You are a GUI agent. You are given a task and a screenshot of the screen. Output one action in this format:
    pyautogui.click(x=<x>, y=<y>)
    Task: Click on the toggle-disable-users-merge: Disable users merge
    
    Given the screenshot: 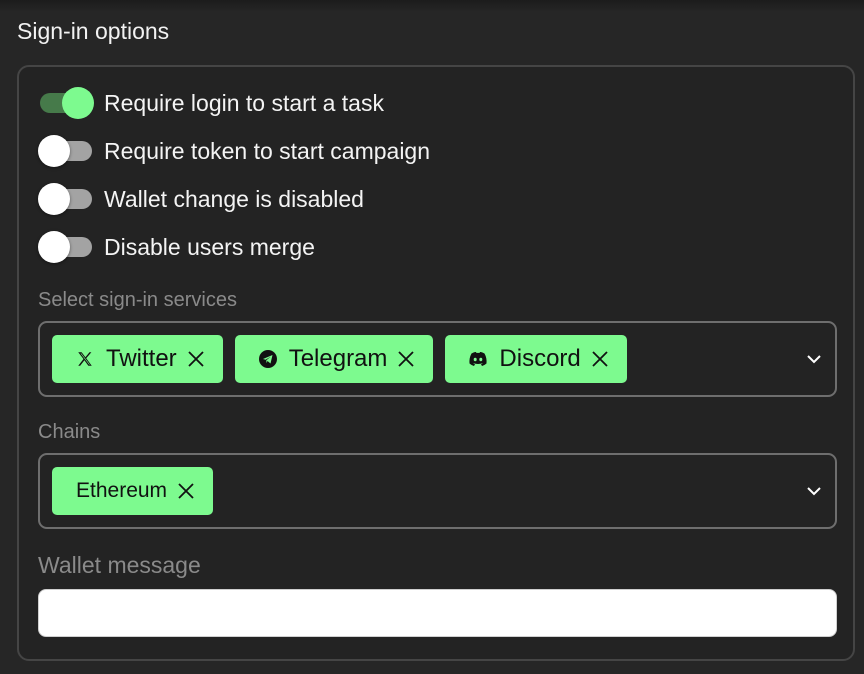 What is the action you would take?
    pyautogui.click(x=176, y=247)
    